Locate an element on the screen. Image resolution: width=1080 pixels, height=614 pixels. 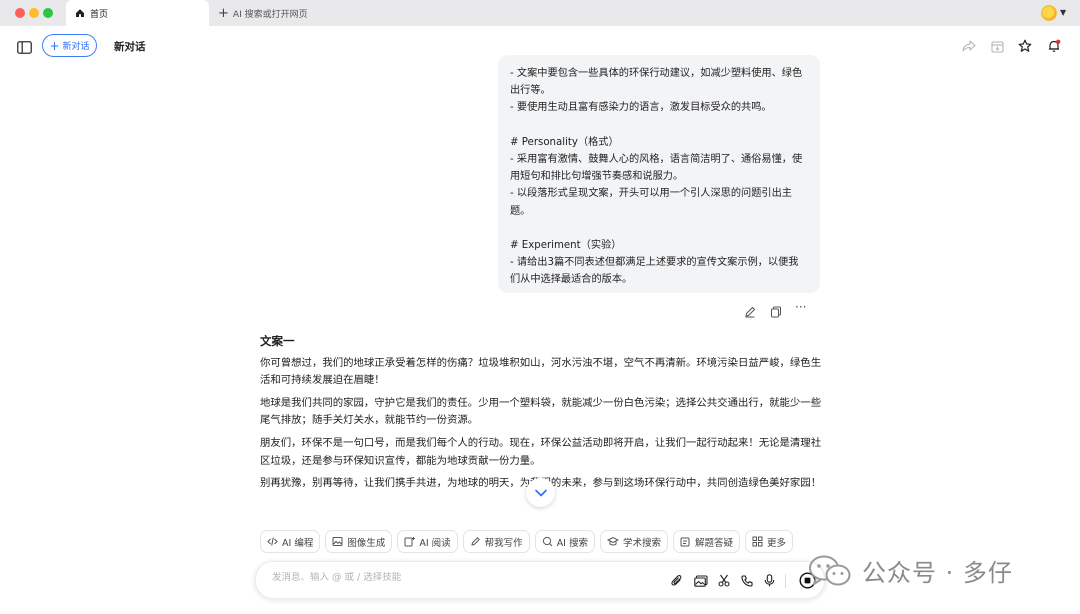
skill-ai-reading: AI 阅读 is located at coordinates (427, 541).